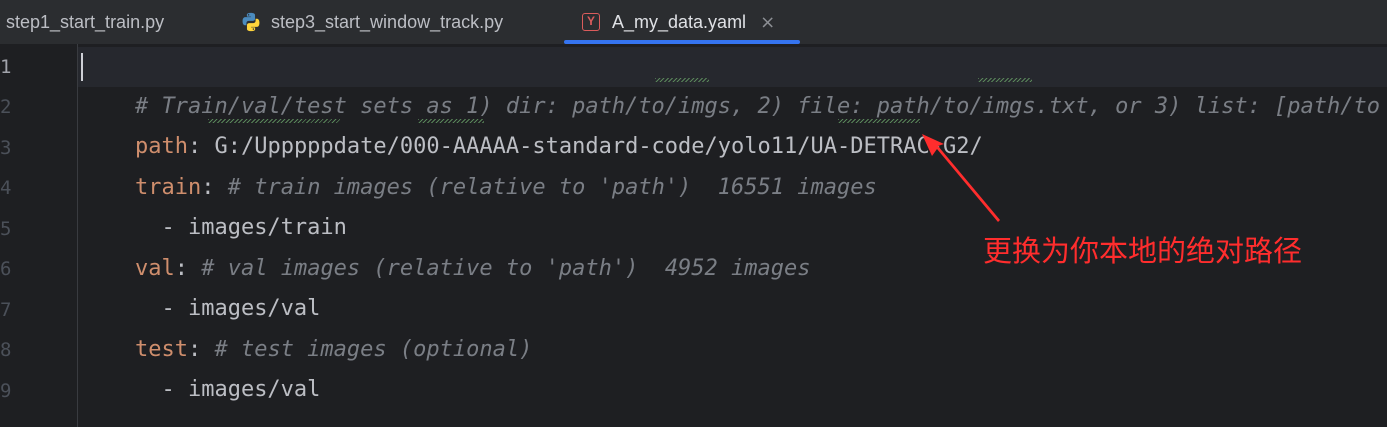 The image size is (1387, 427). What do you see at coordinates (251, 22) in the screenshot?
I see `python-icon` at bounding box center [251, 22].